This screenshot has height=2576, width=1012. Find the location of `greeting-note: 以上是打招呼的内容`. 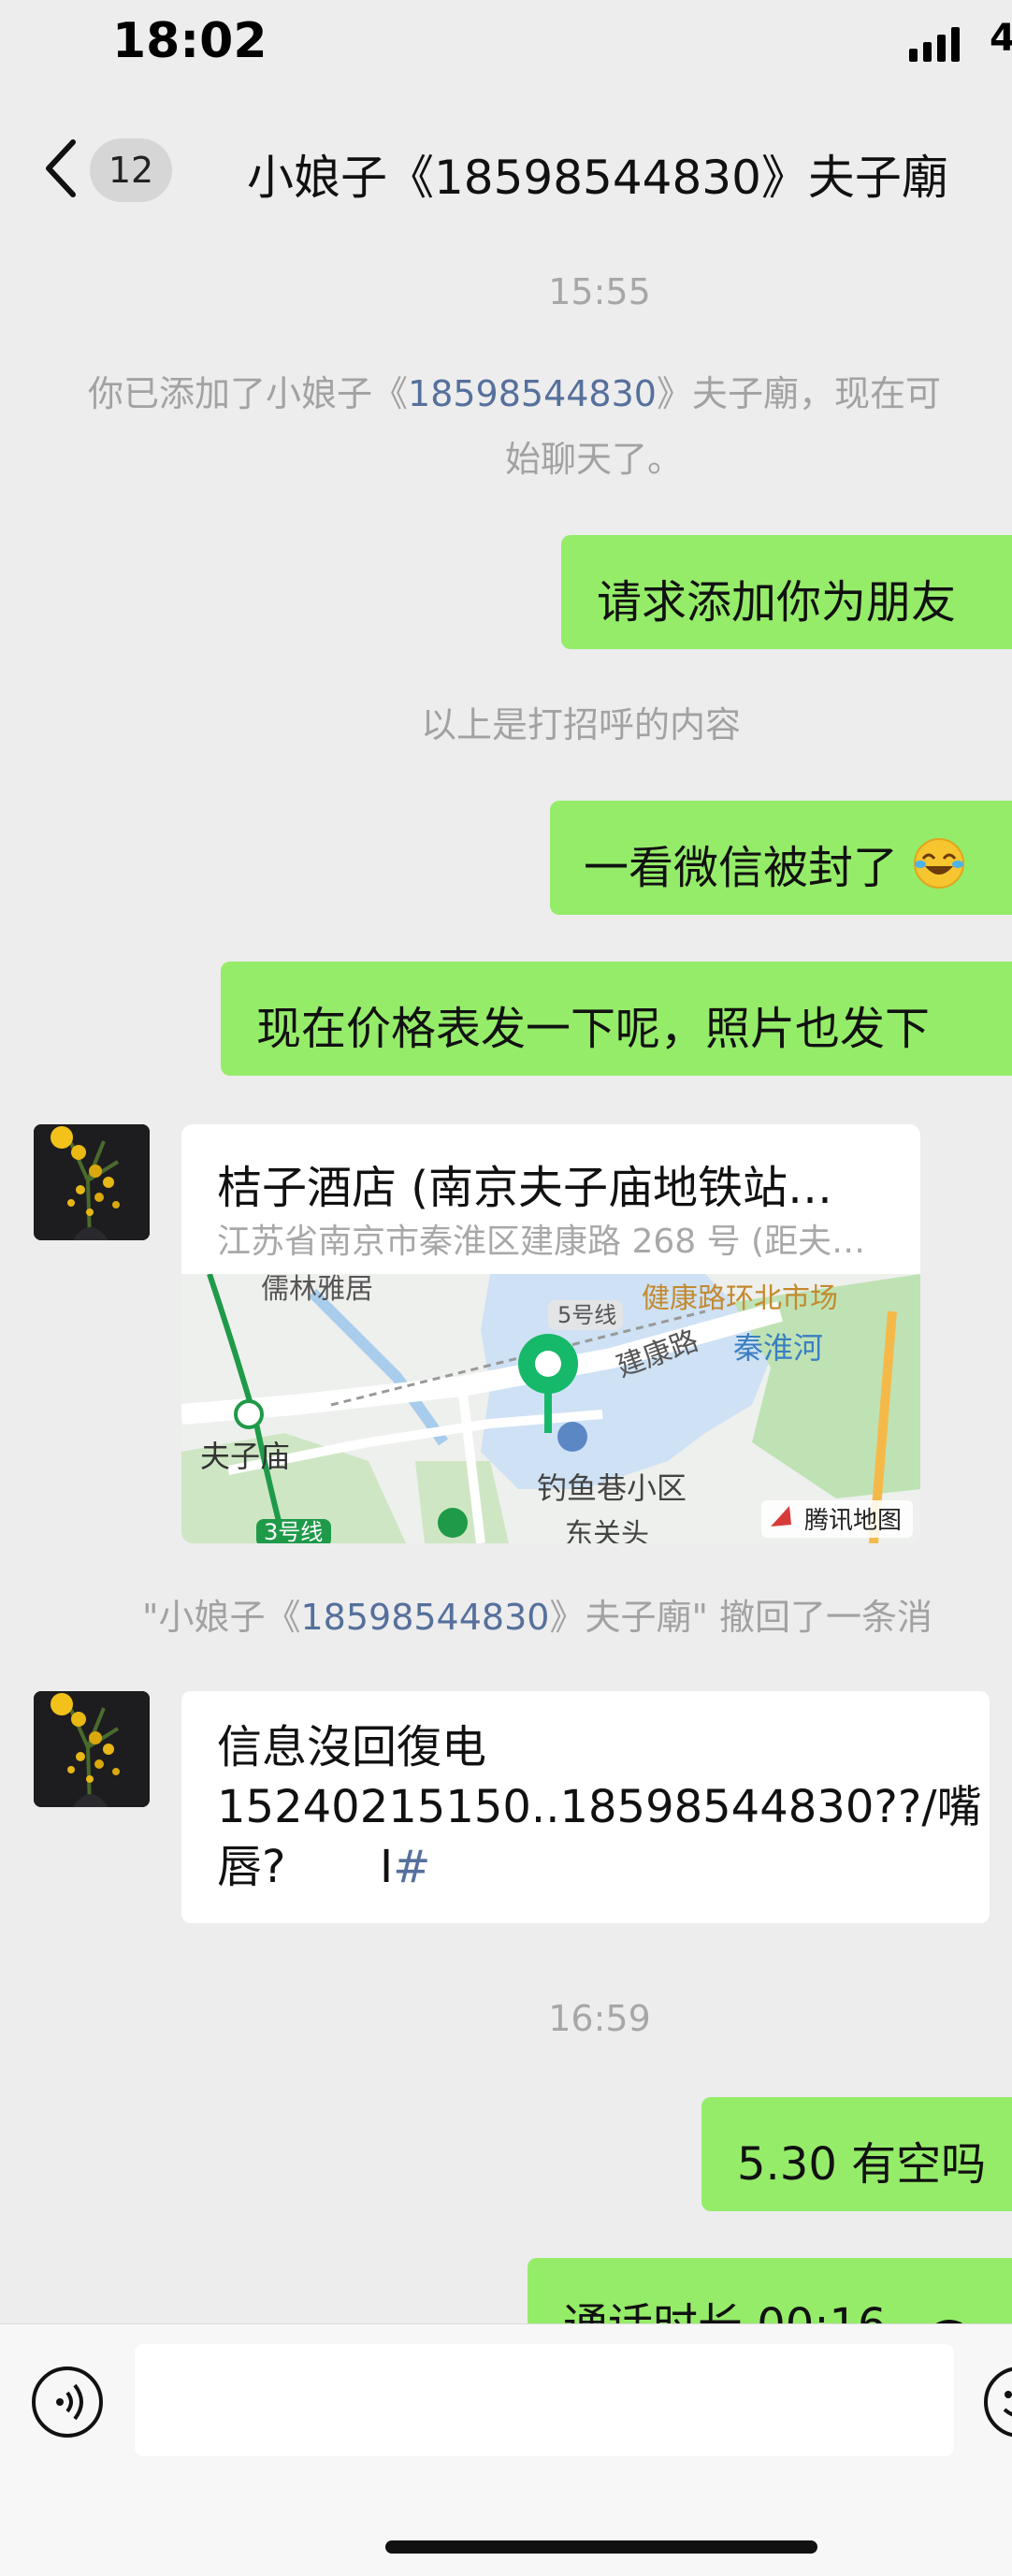

greeting-note: 以上是打招呼的内容 is located at coordinates (581, 724).